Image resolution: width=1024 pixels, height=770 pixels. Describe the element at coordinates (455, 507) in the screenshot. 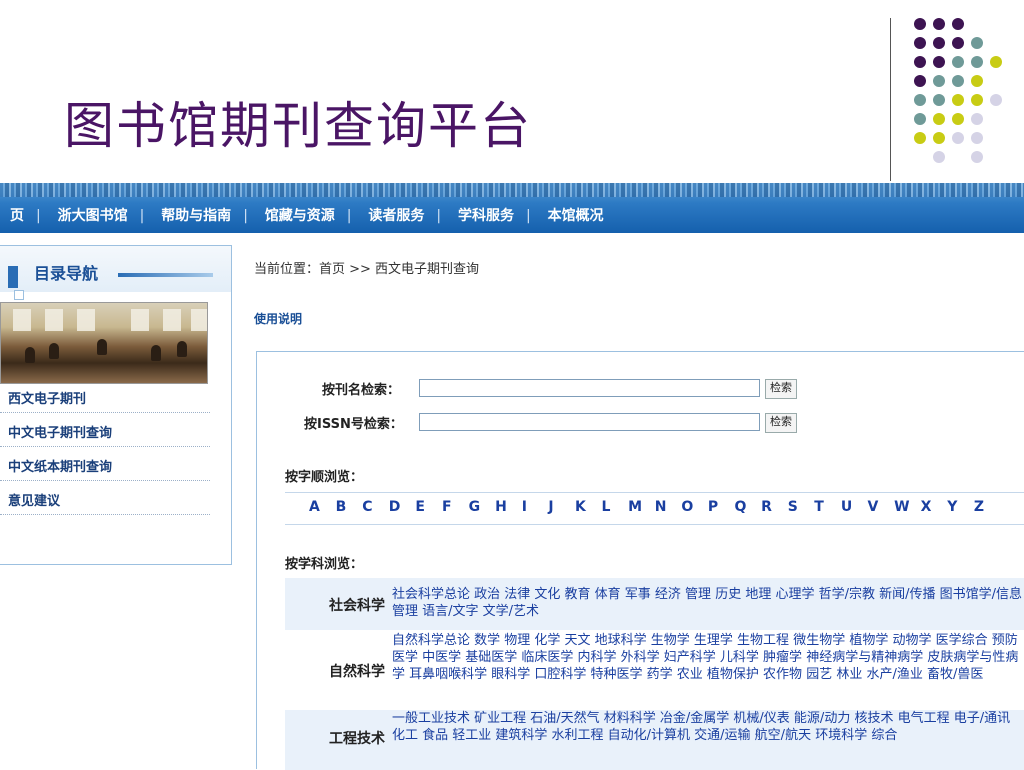

I see `letter-link: F` at that location.